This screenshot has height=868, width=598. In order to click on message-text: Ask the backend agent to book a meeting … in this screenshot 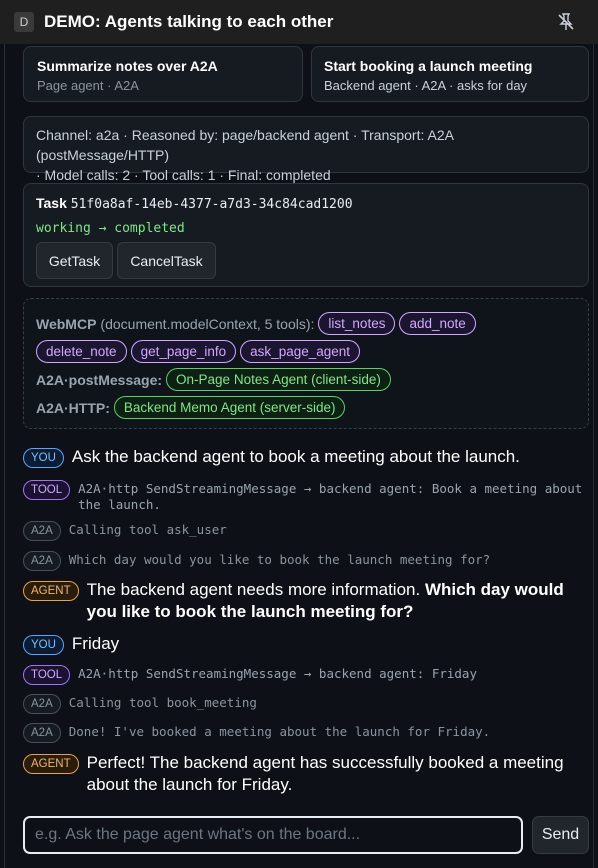, I will do `click(295, 456)`.